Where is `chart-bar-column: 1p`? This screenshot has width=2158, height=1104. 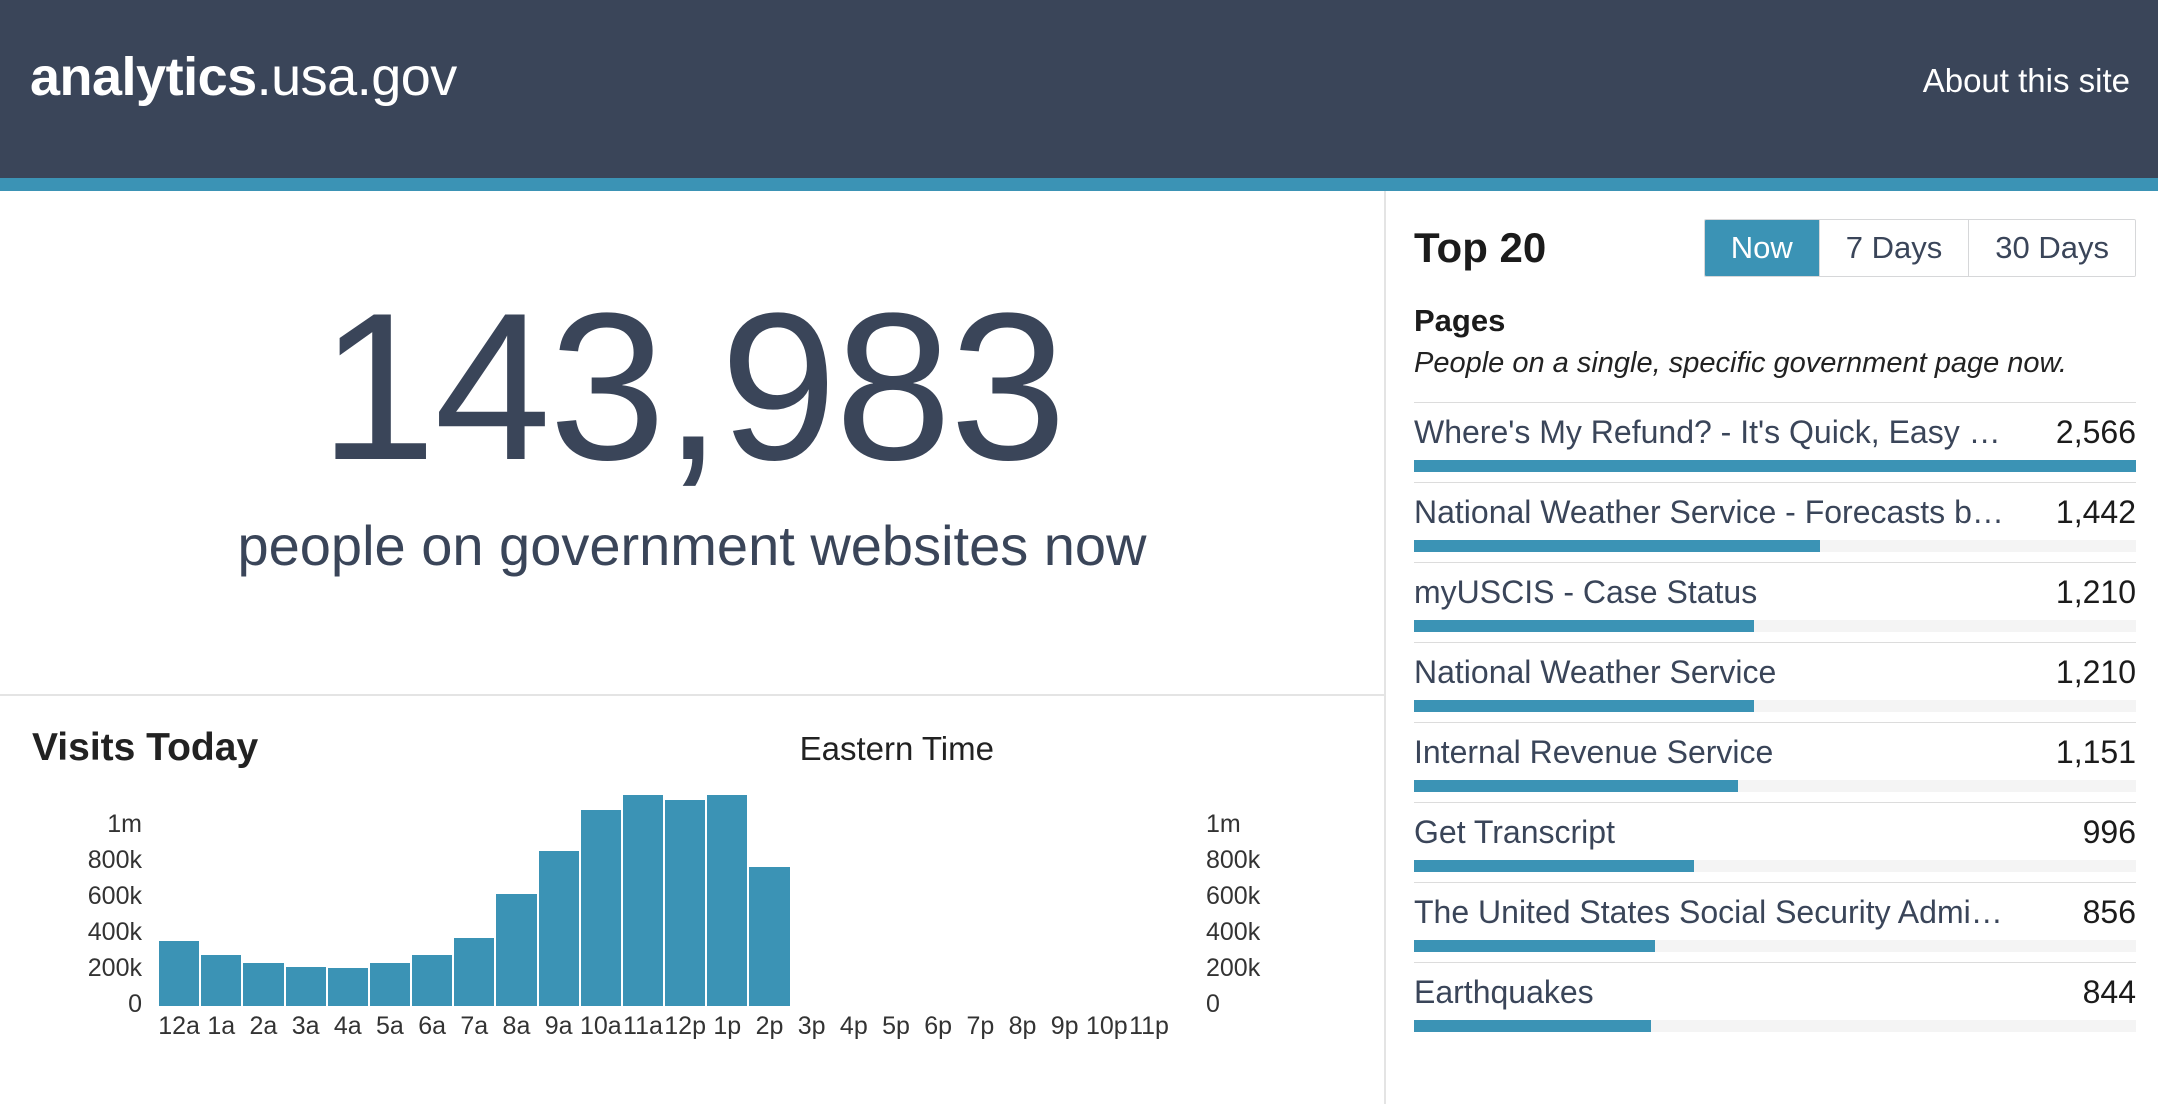 chart-bar-column: 1p is located at coordinates (727, 908).